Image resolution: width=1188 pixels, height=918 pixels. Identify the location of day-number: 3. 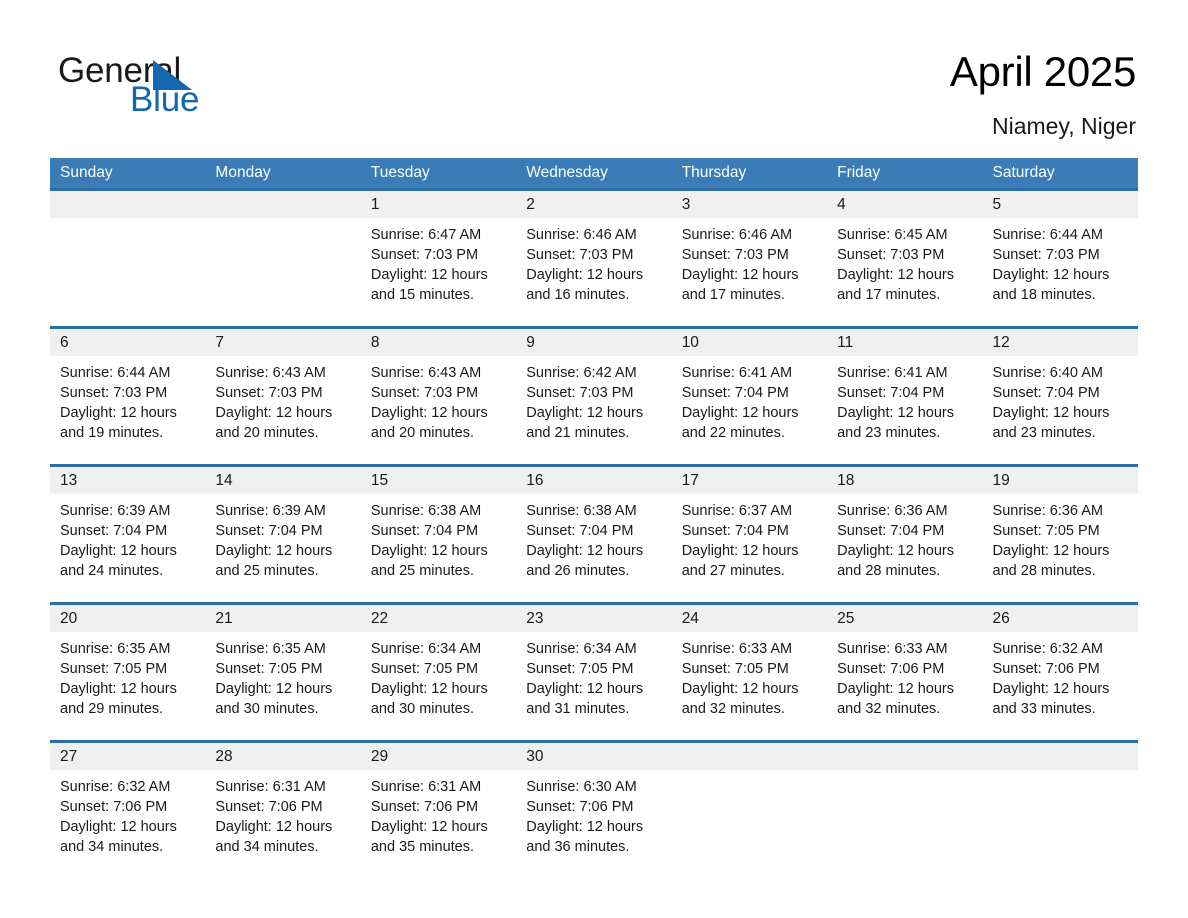
(749, 204).